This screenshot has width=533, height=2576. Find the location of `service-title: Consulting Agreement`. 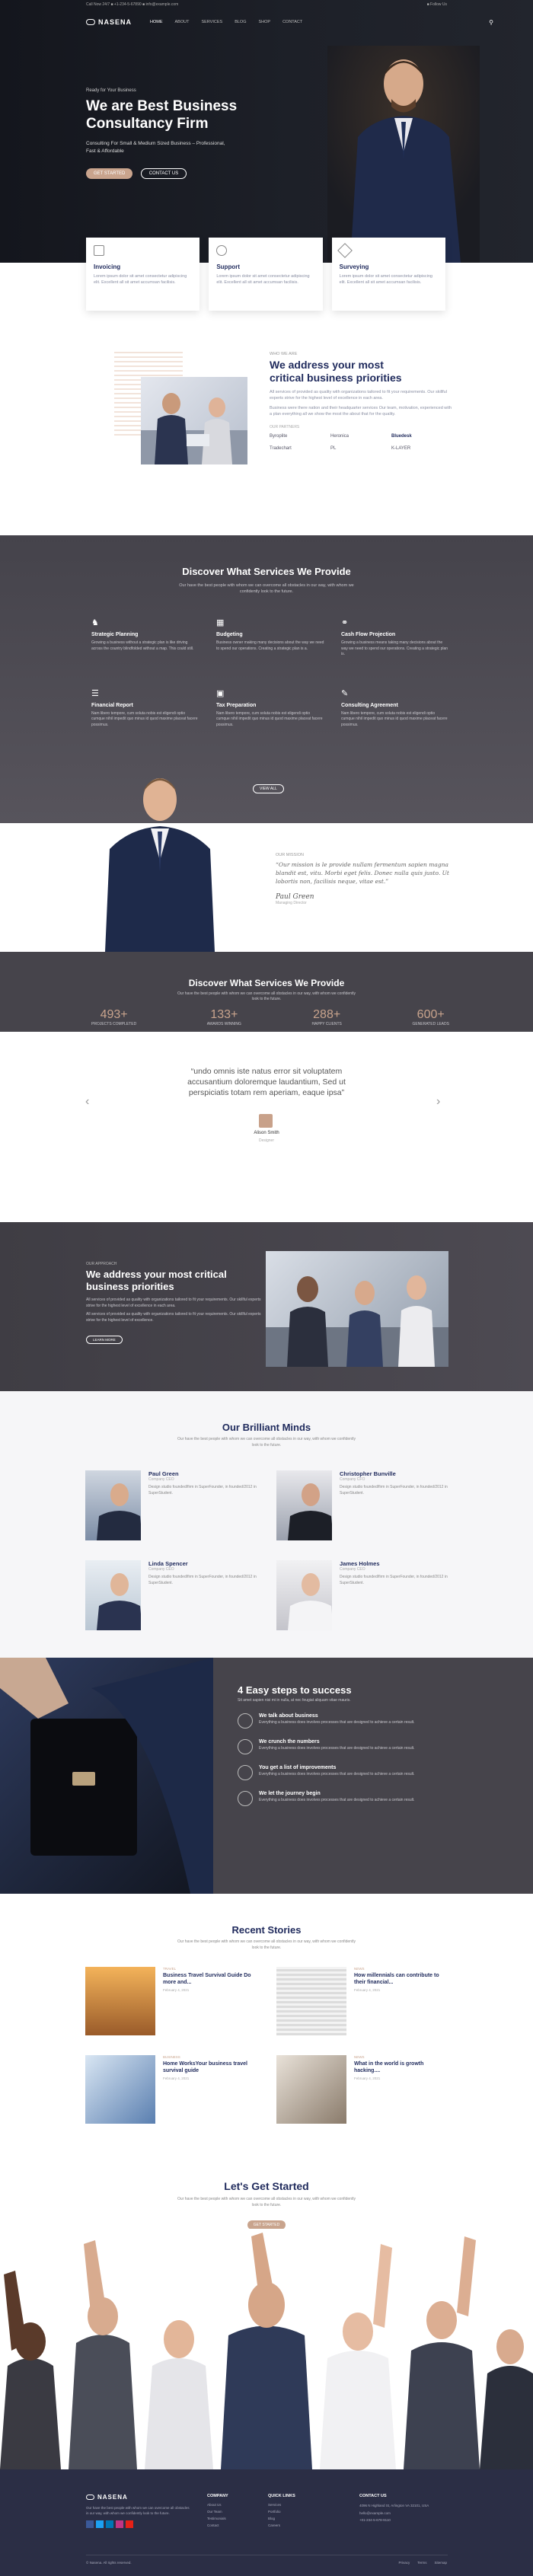

service-title: Consulting Agreement is located at coordinates (395, 705).